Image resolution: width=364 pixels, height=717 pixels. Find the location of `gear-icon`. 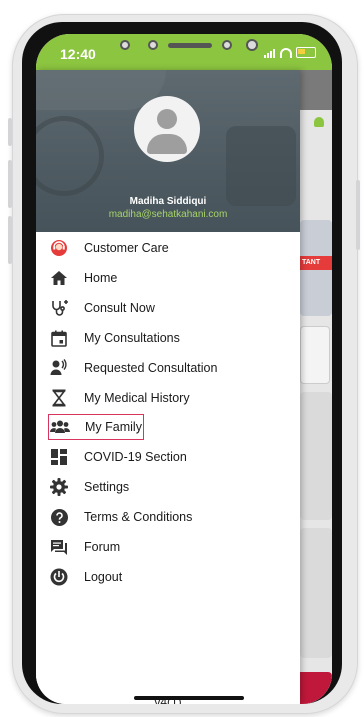

gear-icon is located at coordinates (59, 487).